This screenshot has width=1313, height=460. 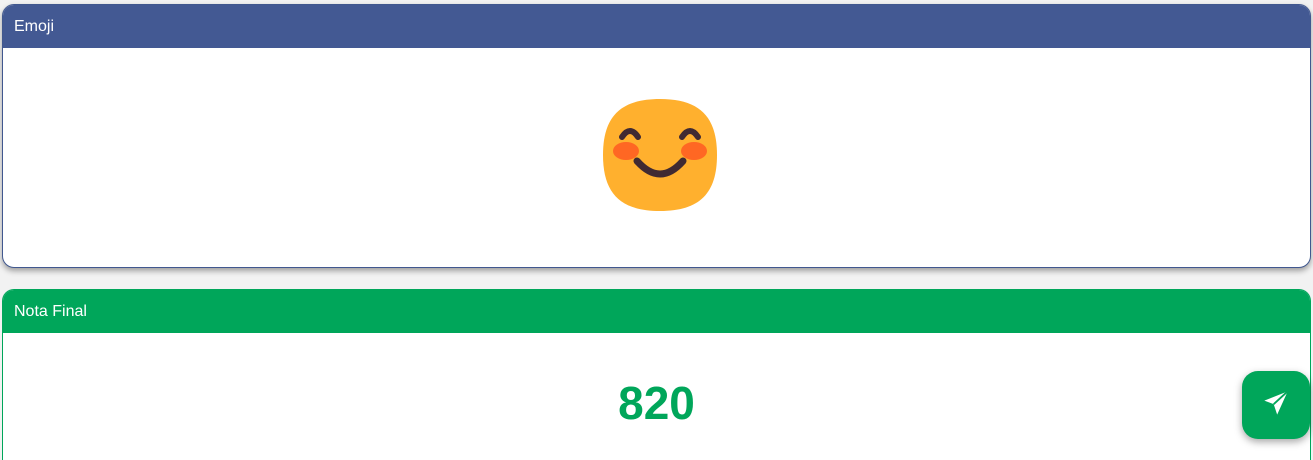 I want to click on nota-final-card-header: Nota Final, so click(x=656, y=311).